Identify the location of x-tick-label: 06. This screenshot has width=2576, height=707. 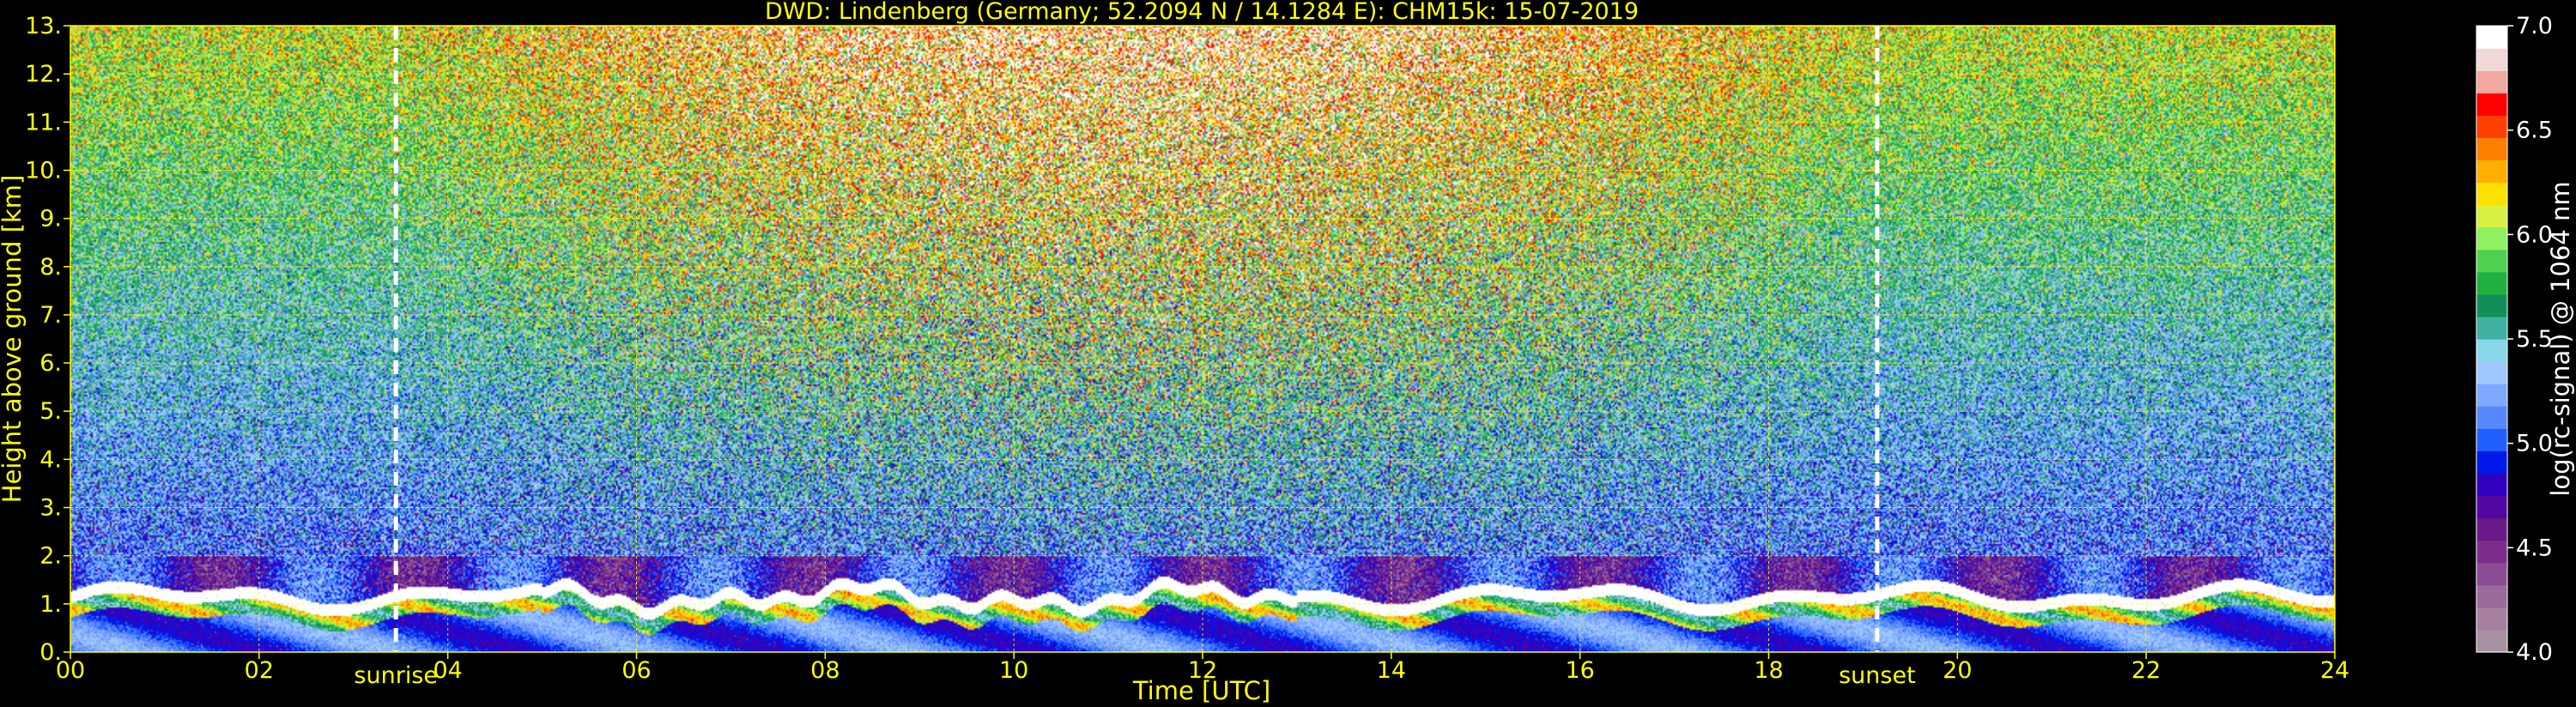
(636, 670).